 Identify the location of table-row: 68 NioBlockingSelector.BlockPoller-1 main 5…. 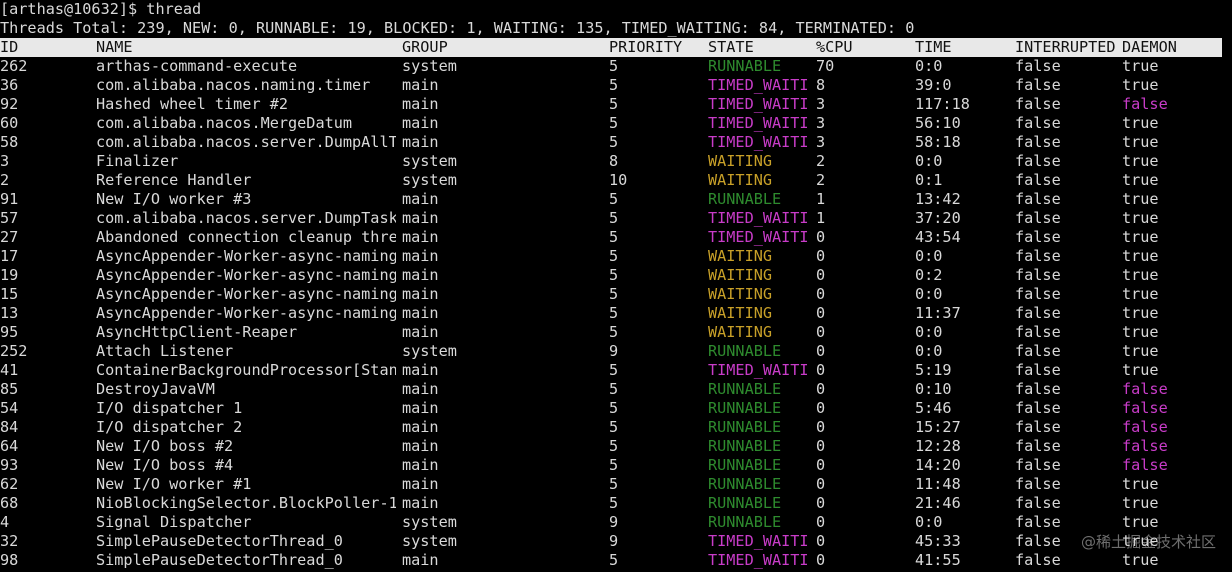
(611, 503).